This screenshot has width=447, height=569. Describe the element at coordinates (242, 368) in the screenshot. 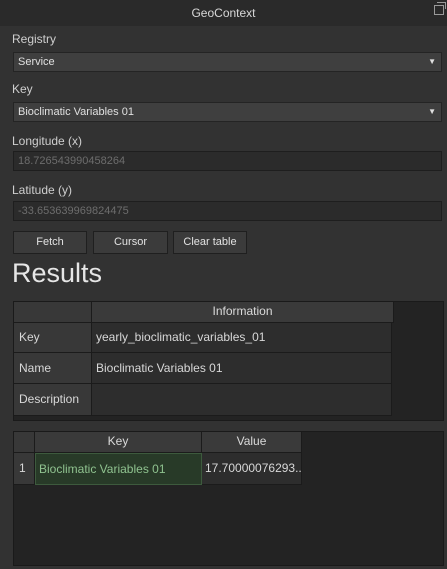

I see `info-row-value-name: Bioclimatic Variables 01` at that location.